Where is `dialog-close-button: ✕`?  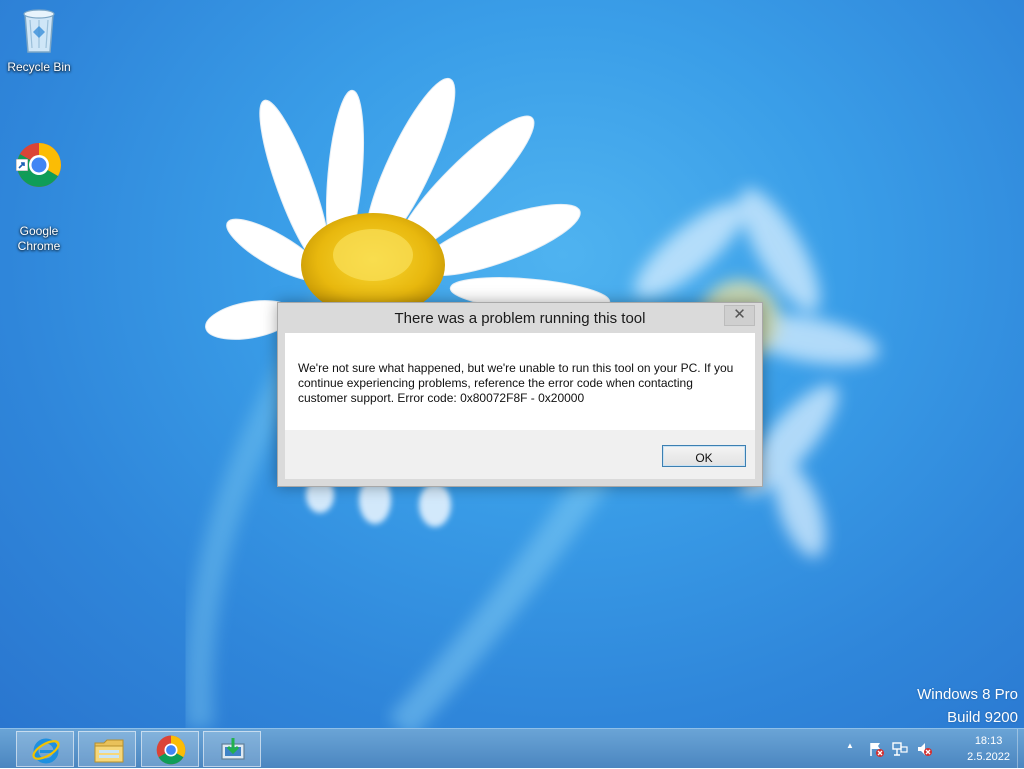
dialog-close-button: ✕ is located at coordinates (739, 315).